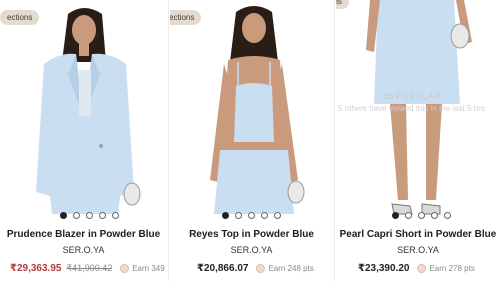  Describe the element at coordinates (452, 268) in the screenshot. I see `earn-points-label: Earn 278 pts` at that location.